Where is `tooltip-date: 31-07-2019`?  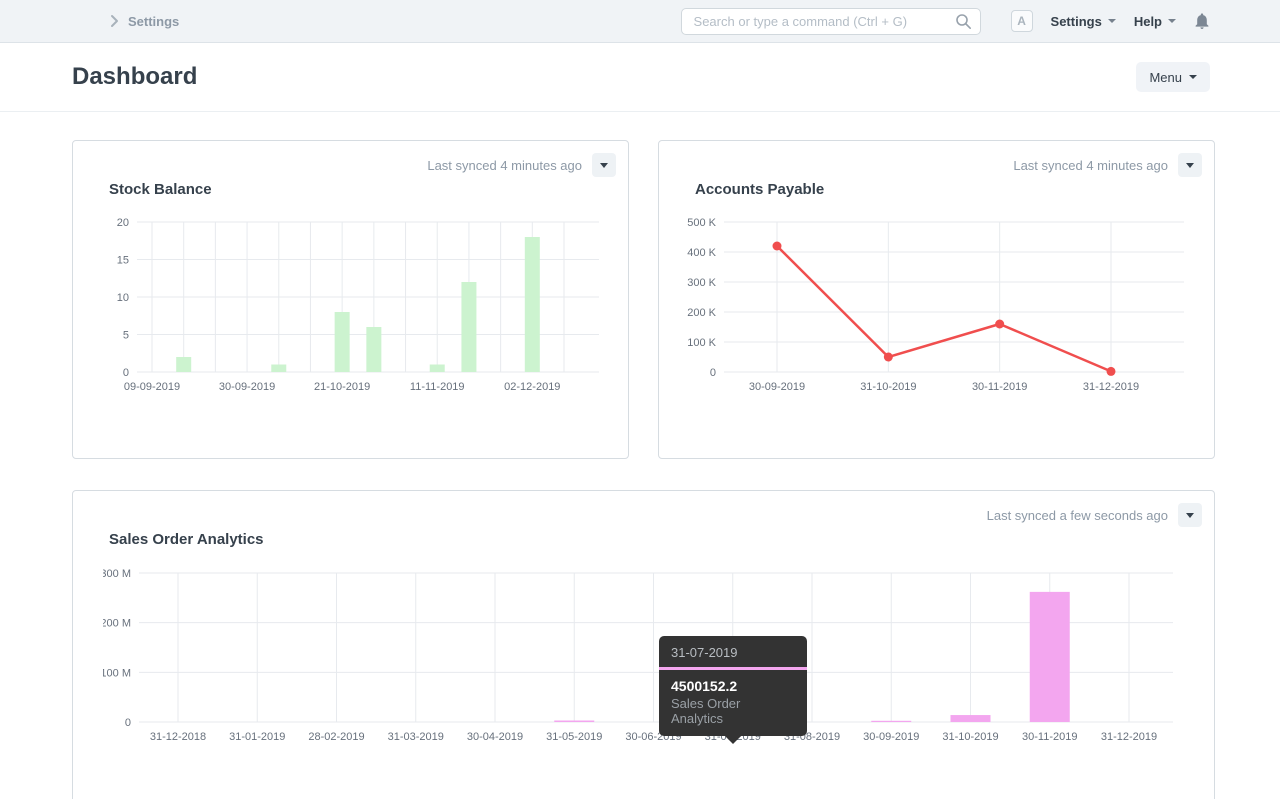
tooltip-date: 31-07-2019 is located at coordinates (704, 652).